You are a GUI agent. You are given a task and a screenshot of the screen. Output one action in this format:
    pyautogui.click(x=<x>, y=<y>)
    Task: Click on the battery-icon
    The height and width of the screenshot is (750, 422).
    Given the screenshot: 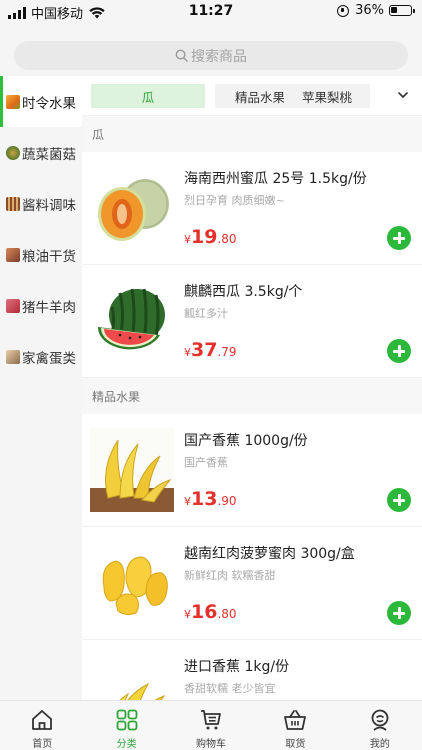 What is the action you would take?
    pyautogui.click(x=402, y=10)
    